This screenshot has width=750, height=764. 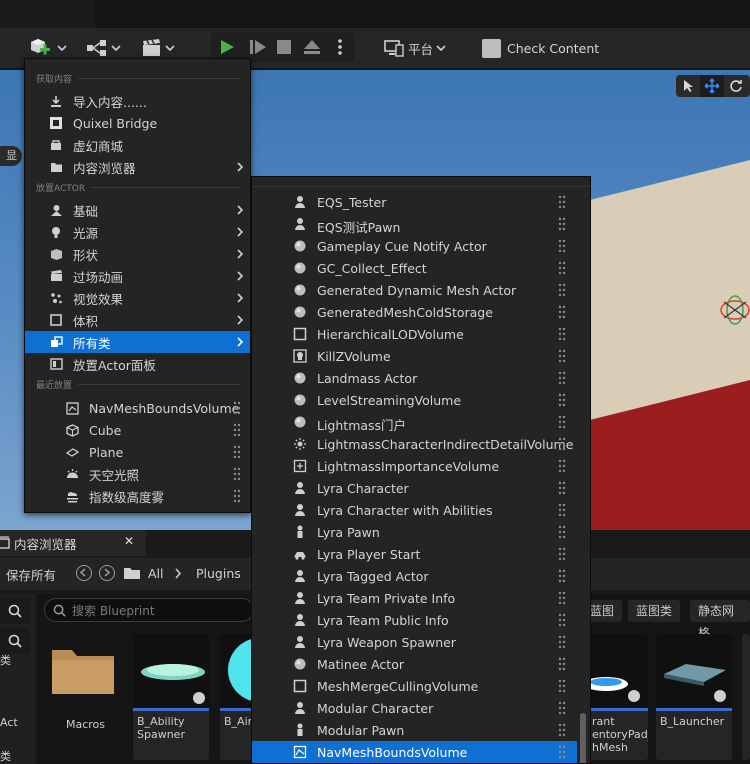 I want to click on class-item: GC_Collect_Effect, so click(x=414, y=268).